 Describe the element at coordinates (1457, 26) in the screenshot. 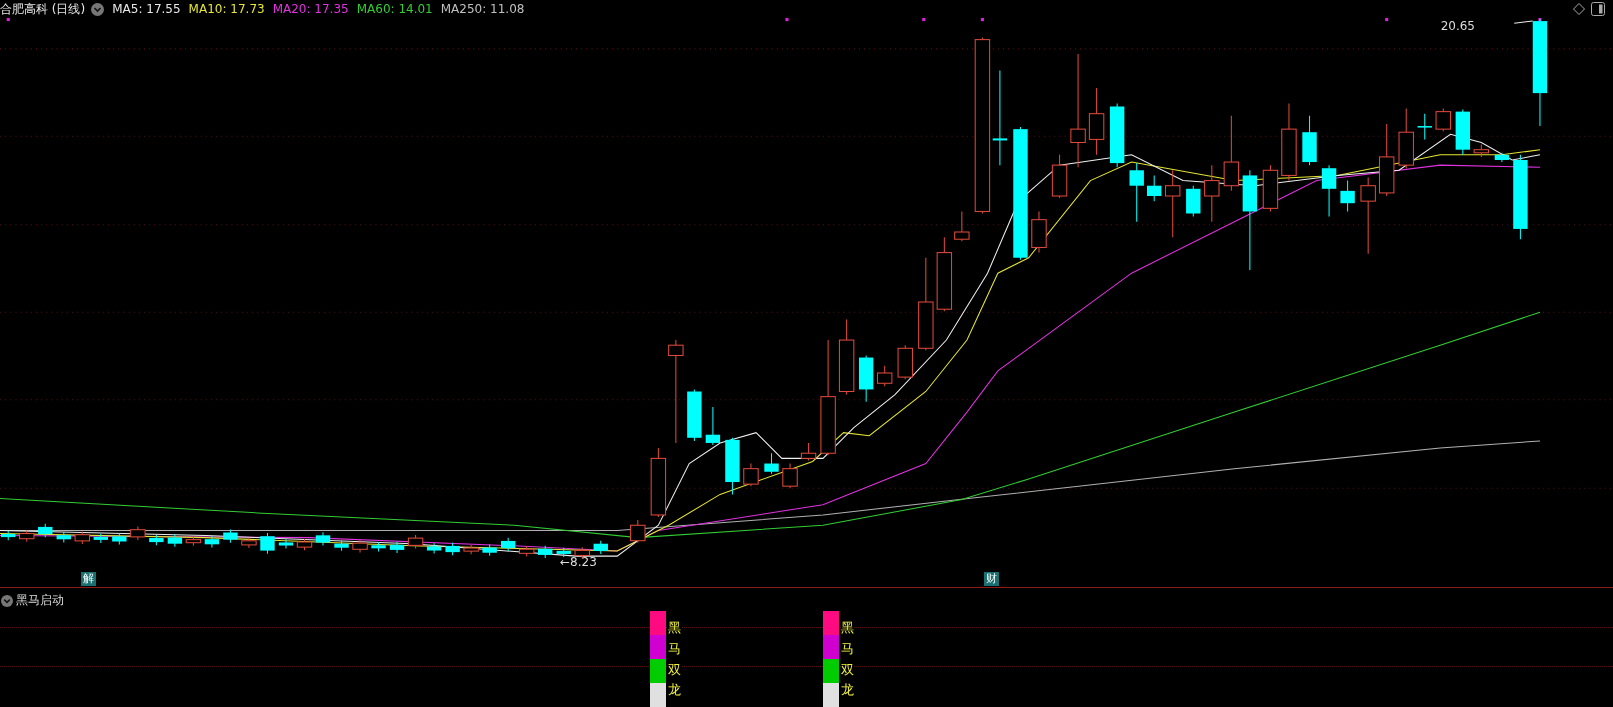

I see `high-price-label: 20.65` at that location.